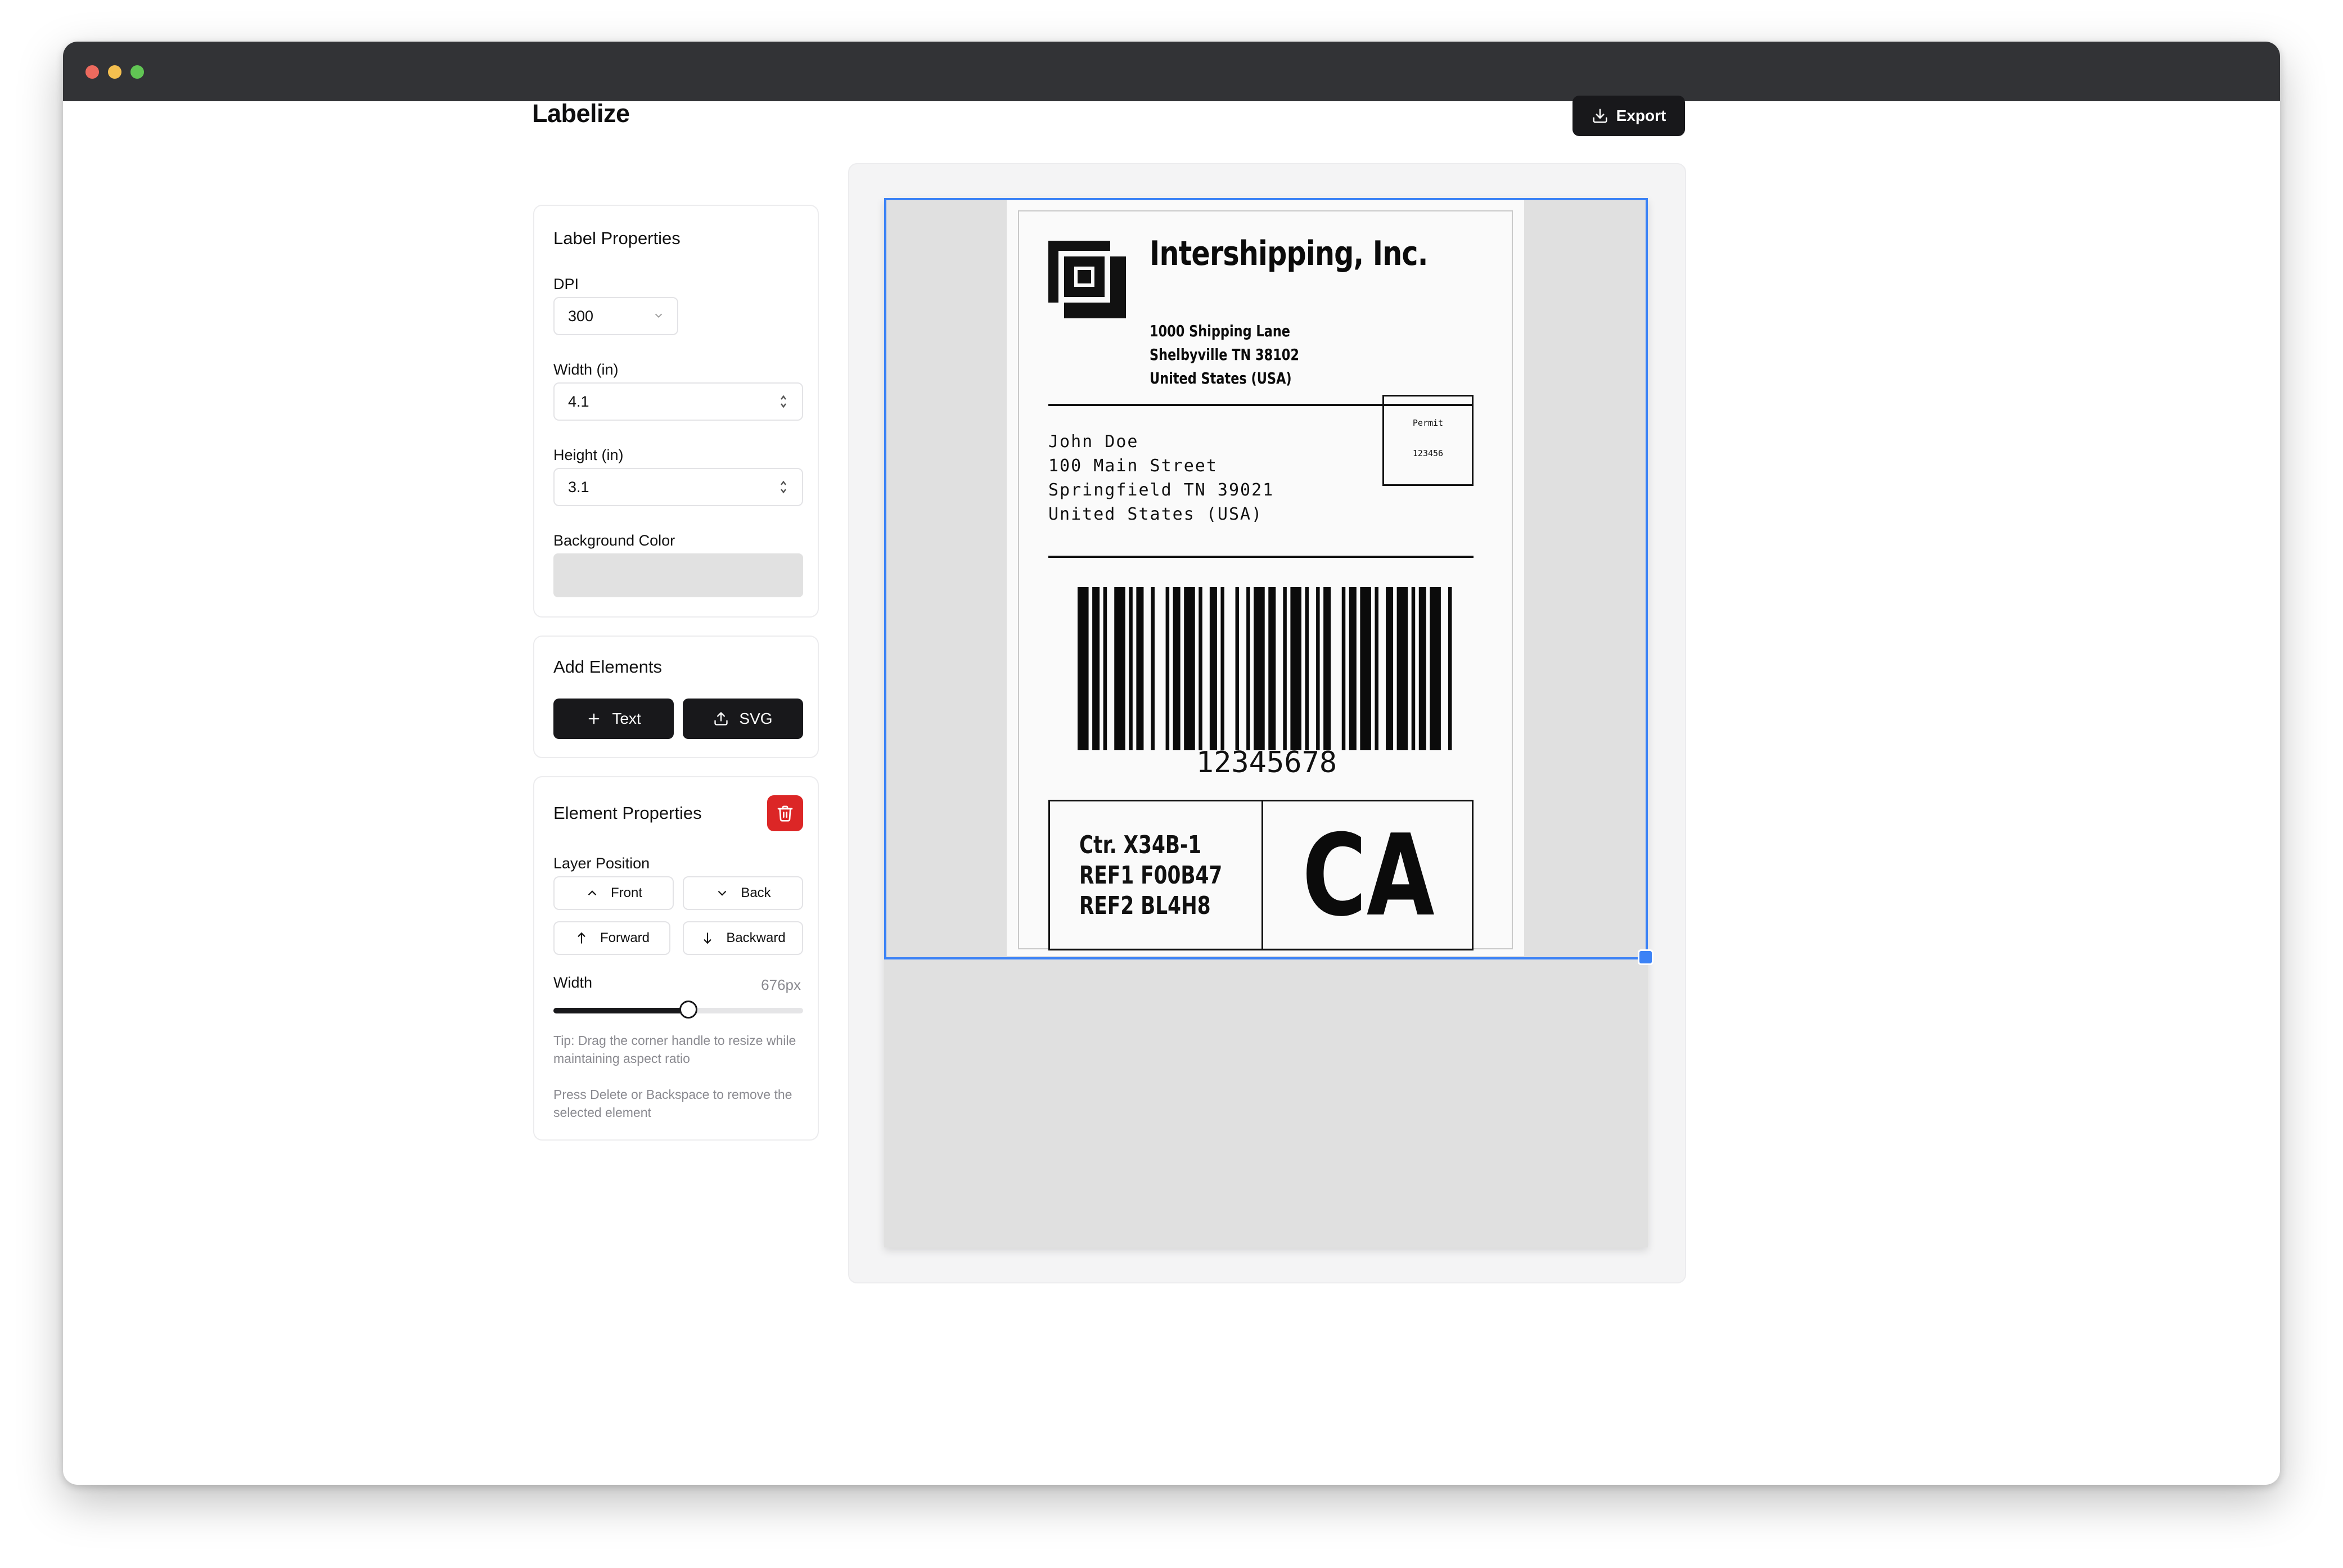 This screenshot has width=2343, height=1568. What do you see at coordinates (756, 718) in the screenshot?
I see `add-svg-label: SVG` at bounding box center [756, 718].